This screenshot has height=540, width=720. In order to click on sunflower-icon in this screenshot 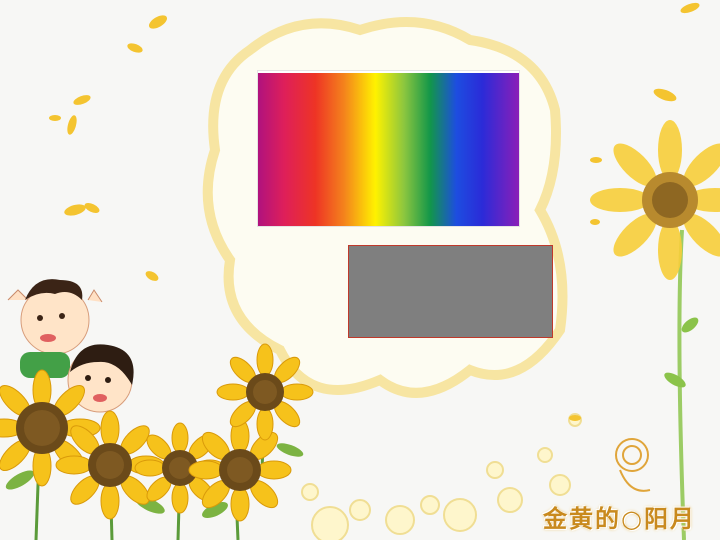, I will do `click(655, 330)`.